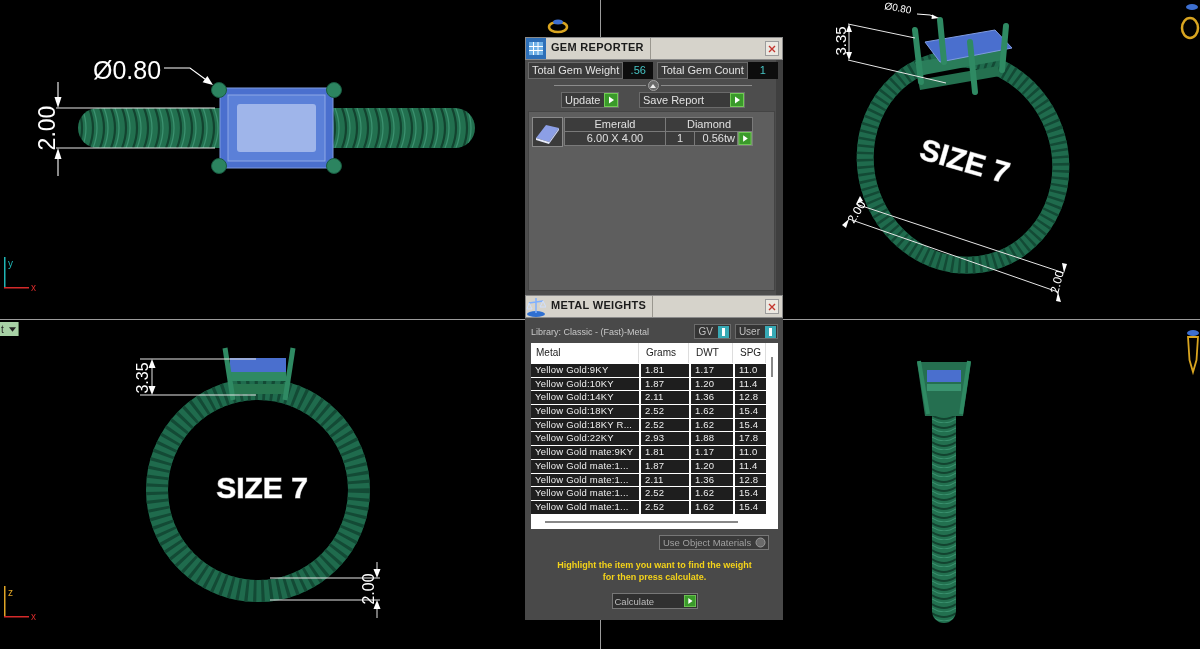  Describe the element at coordinates (600, 306) in the screenshot. I see `panel-title: METAL WEIGHTS` at that location.